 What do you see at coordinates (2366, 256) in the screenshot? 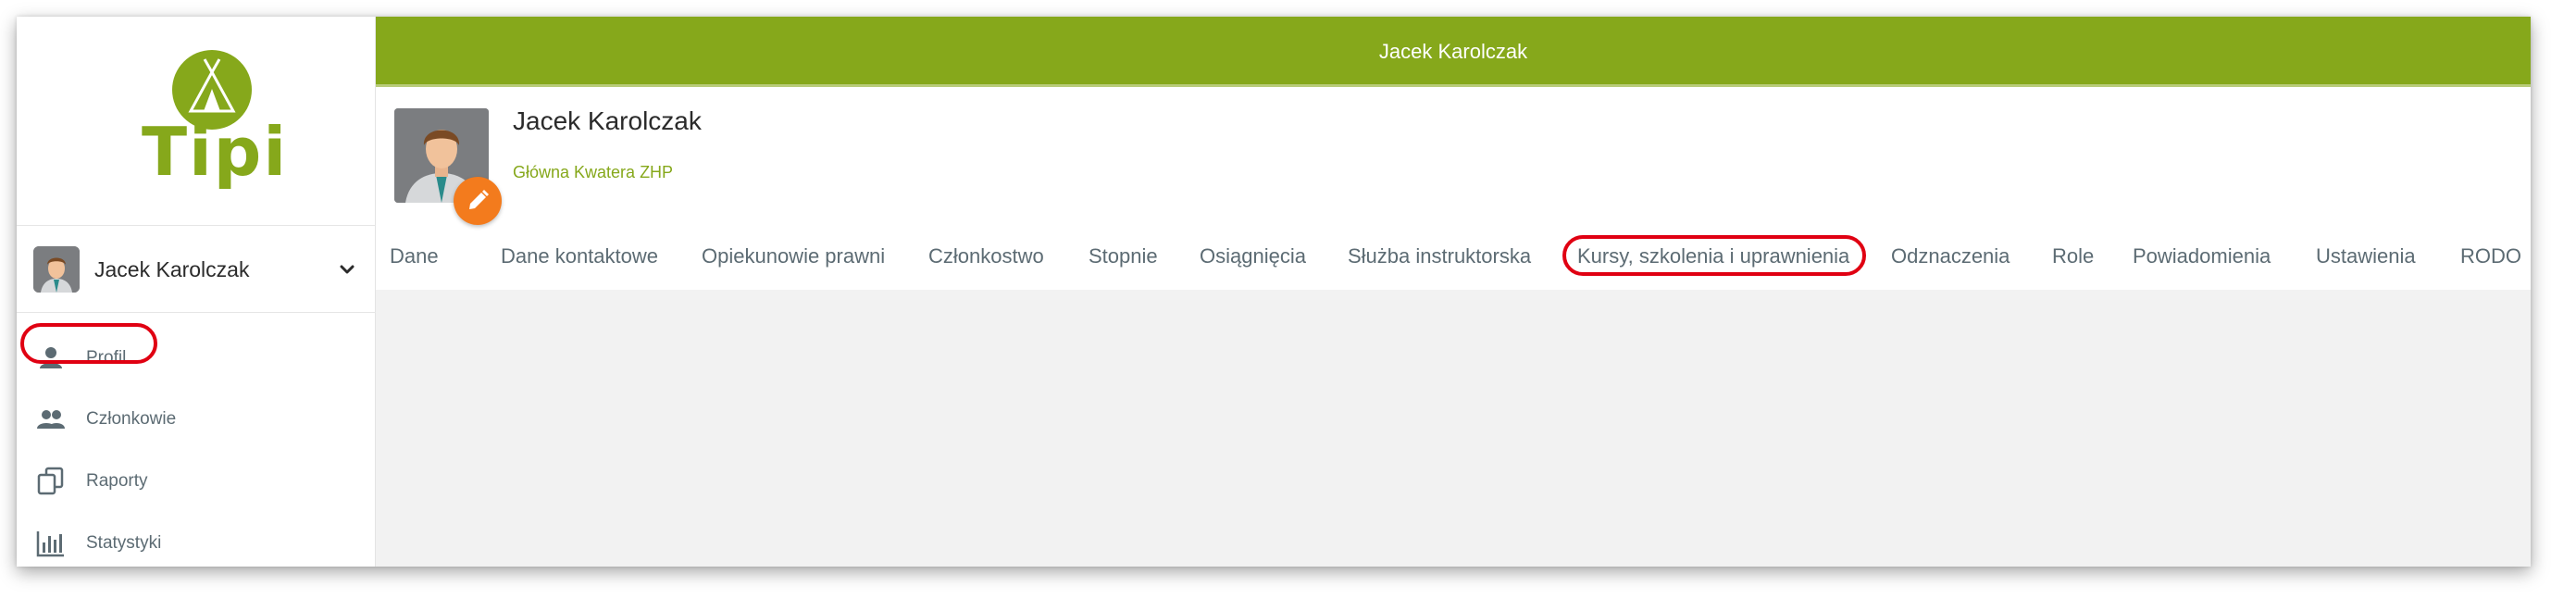
I see `tab-ustawienia: Ustawienia` at bounding box center [2366, 256].